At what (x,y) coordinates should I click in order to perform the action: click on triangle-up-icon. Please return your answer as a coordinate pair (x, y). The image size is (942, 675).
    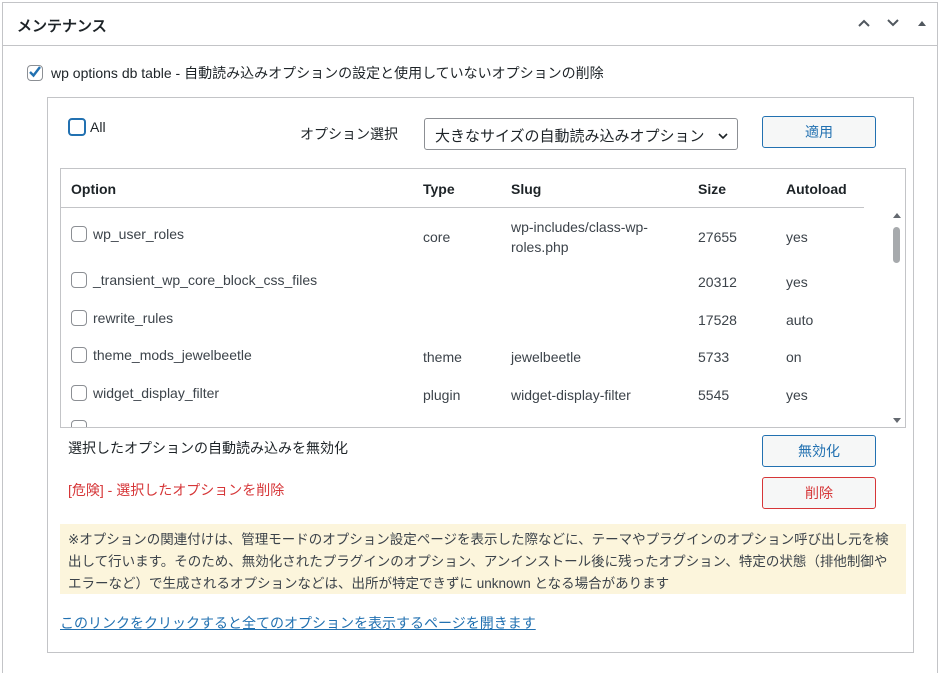
    Looking at the image, I should click on (922, 24).